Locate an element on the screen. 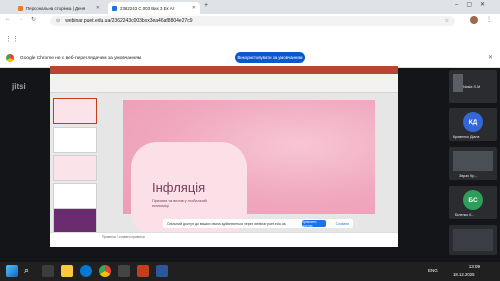  apps-grid-icon: ⋮⋮ is located at coordinates (12, 39).